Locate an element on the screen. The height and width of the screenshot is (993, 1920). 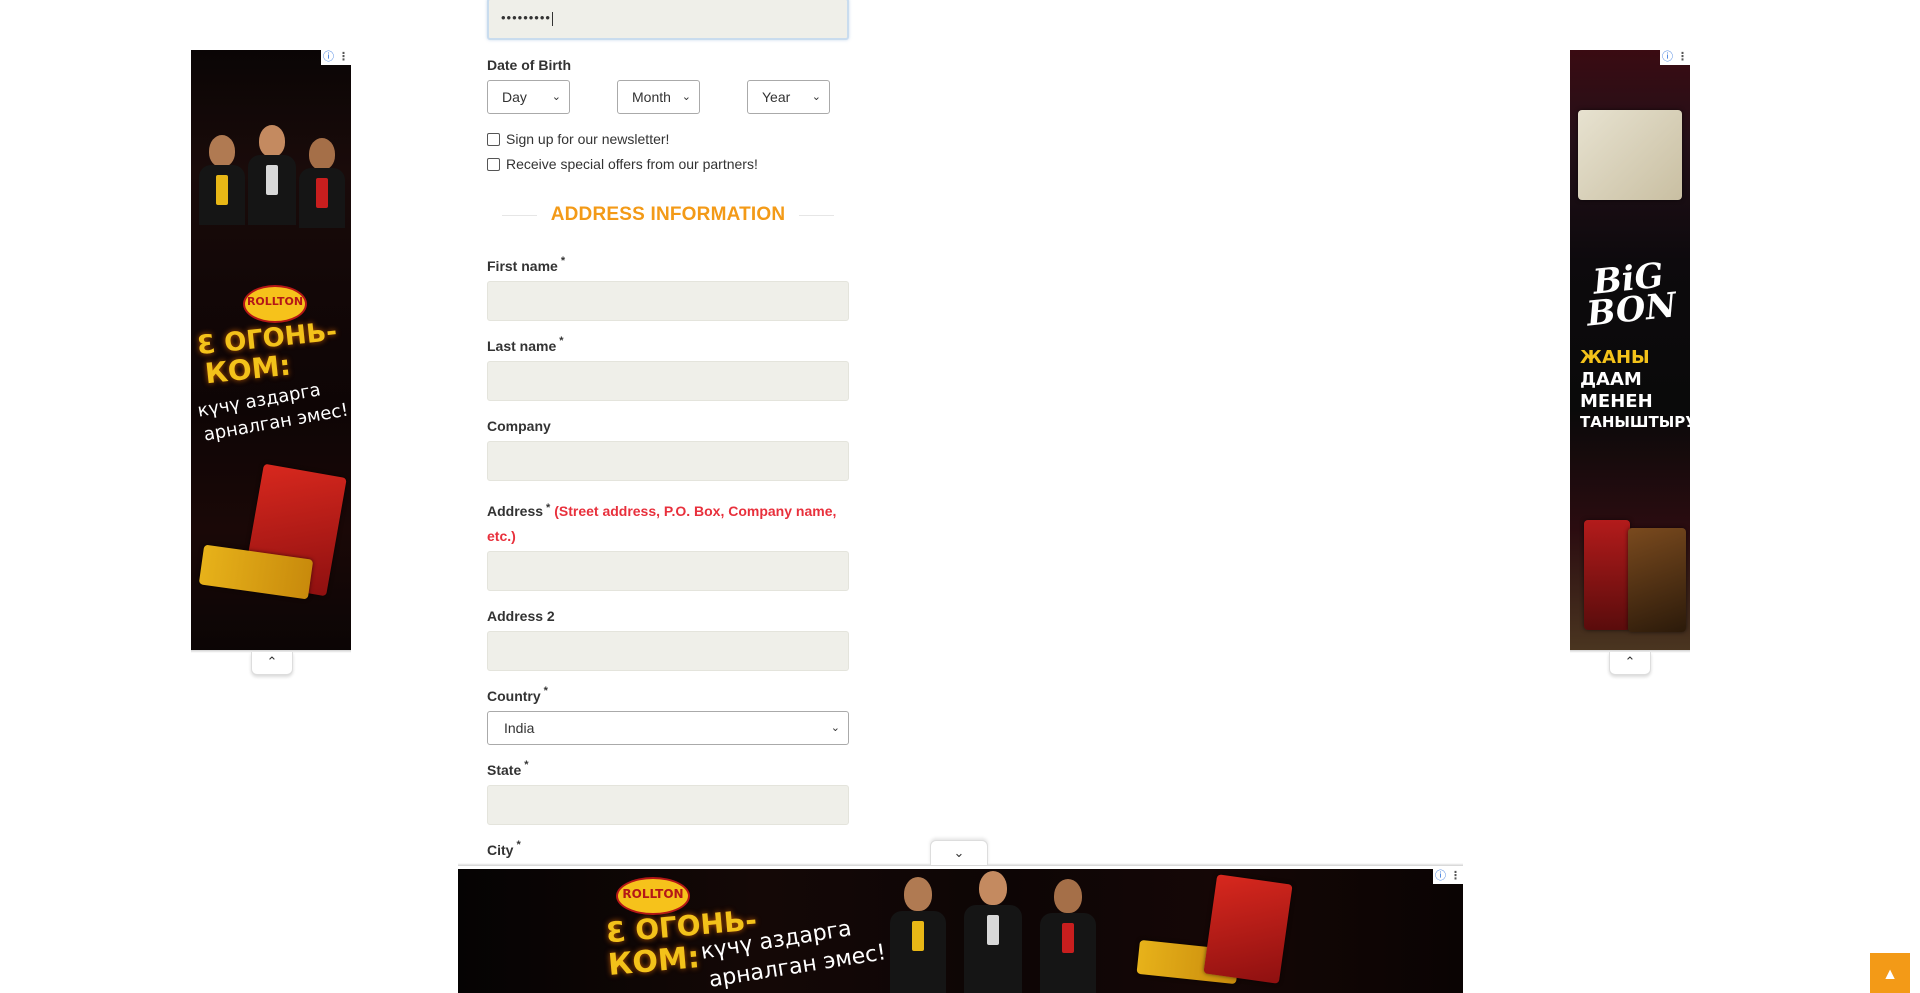
password-value: ••••••••• is located at coordinates (526, 17).